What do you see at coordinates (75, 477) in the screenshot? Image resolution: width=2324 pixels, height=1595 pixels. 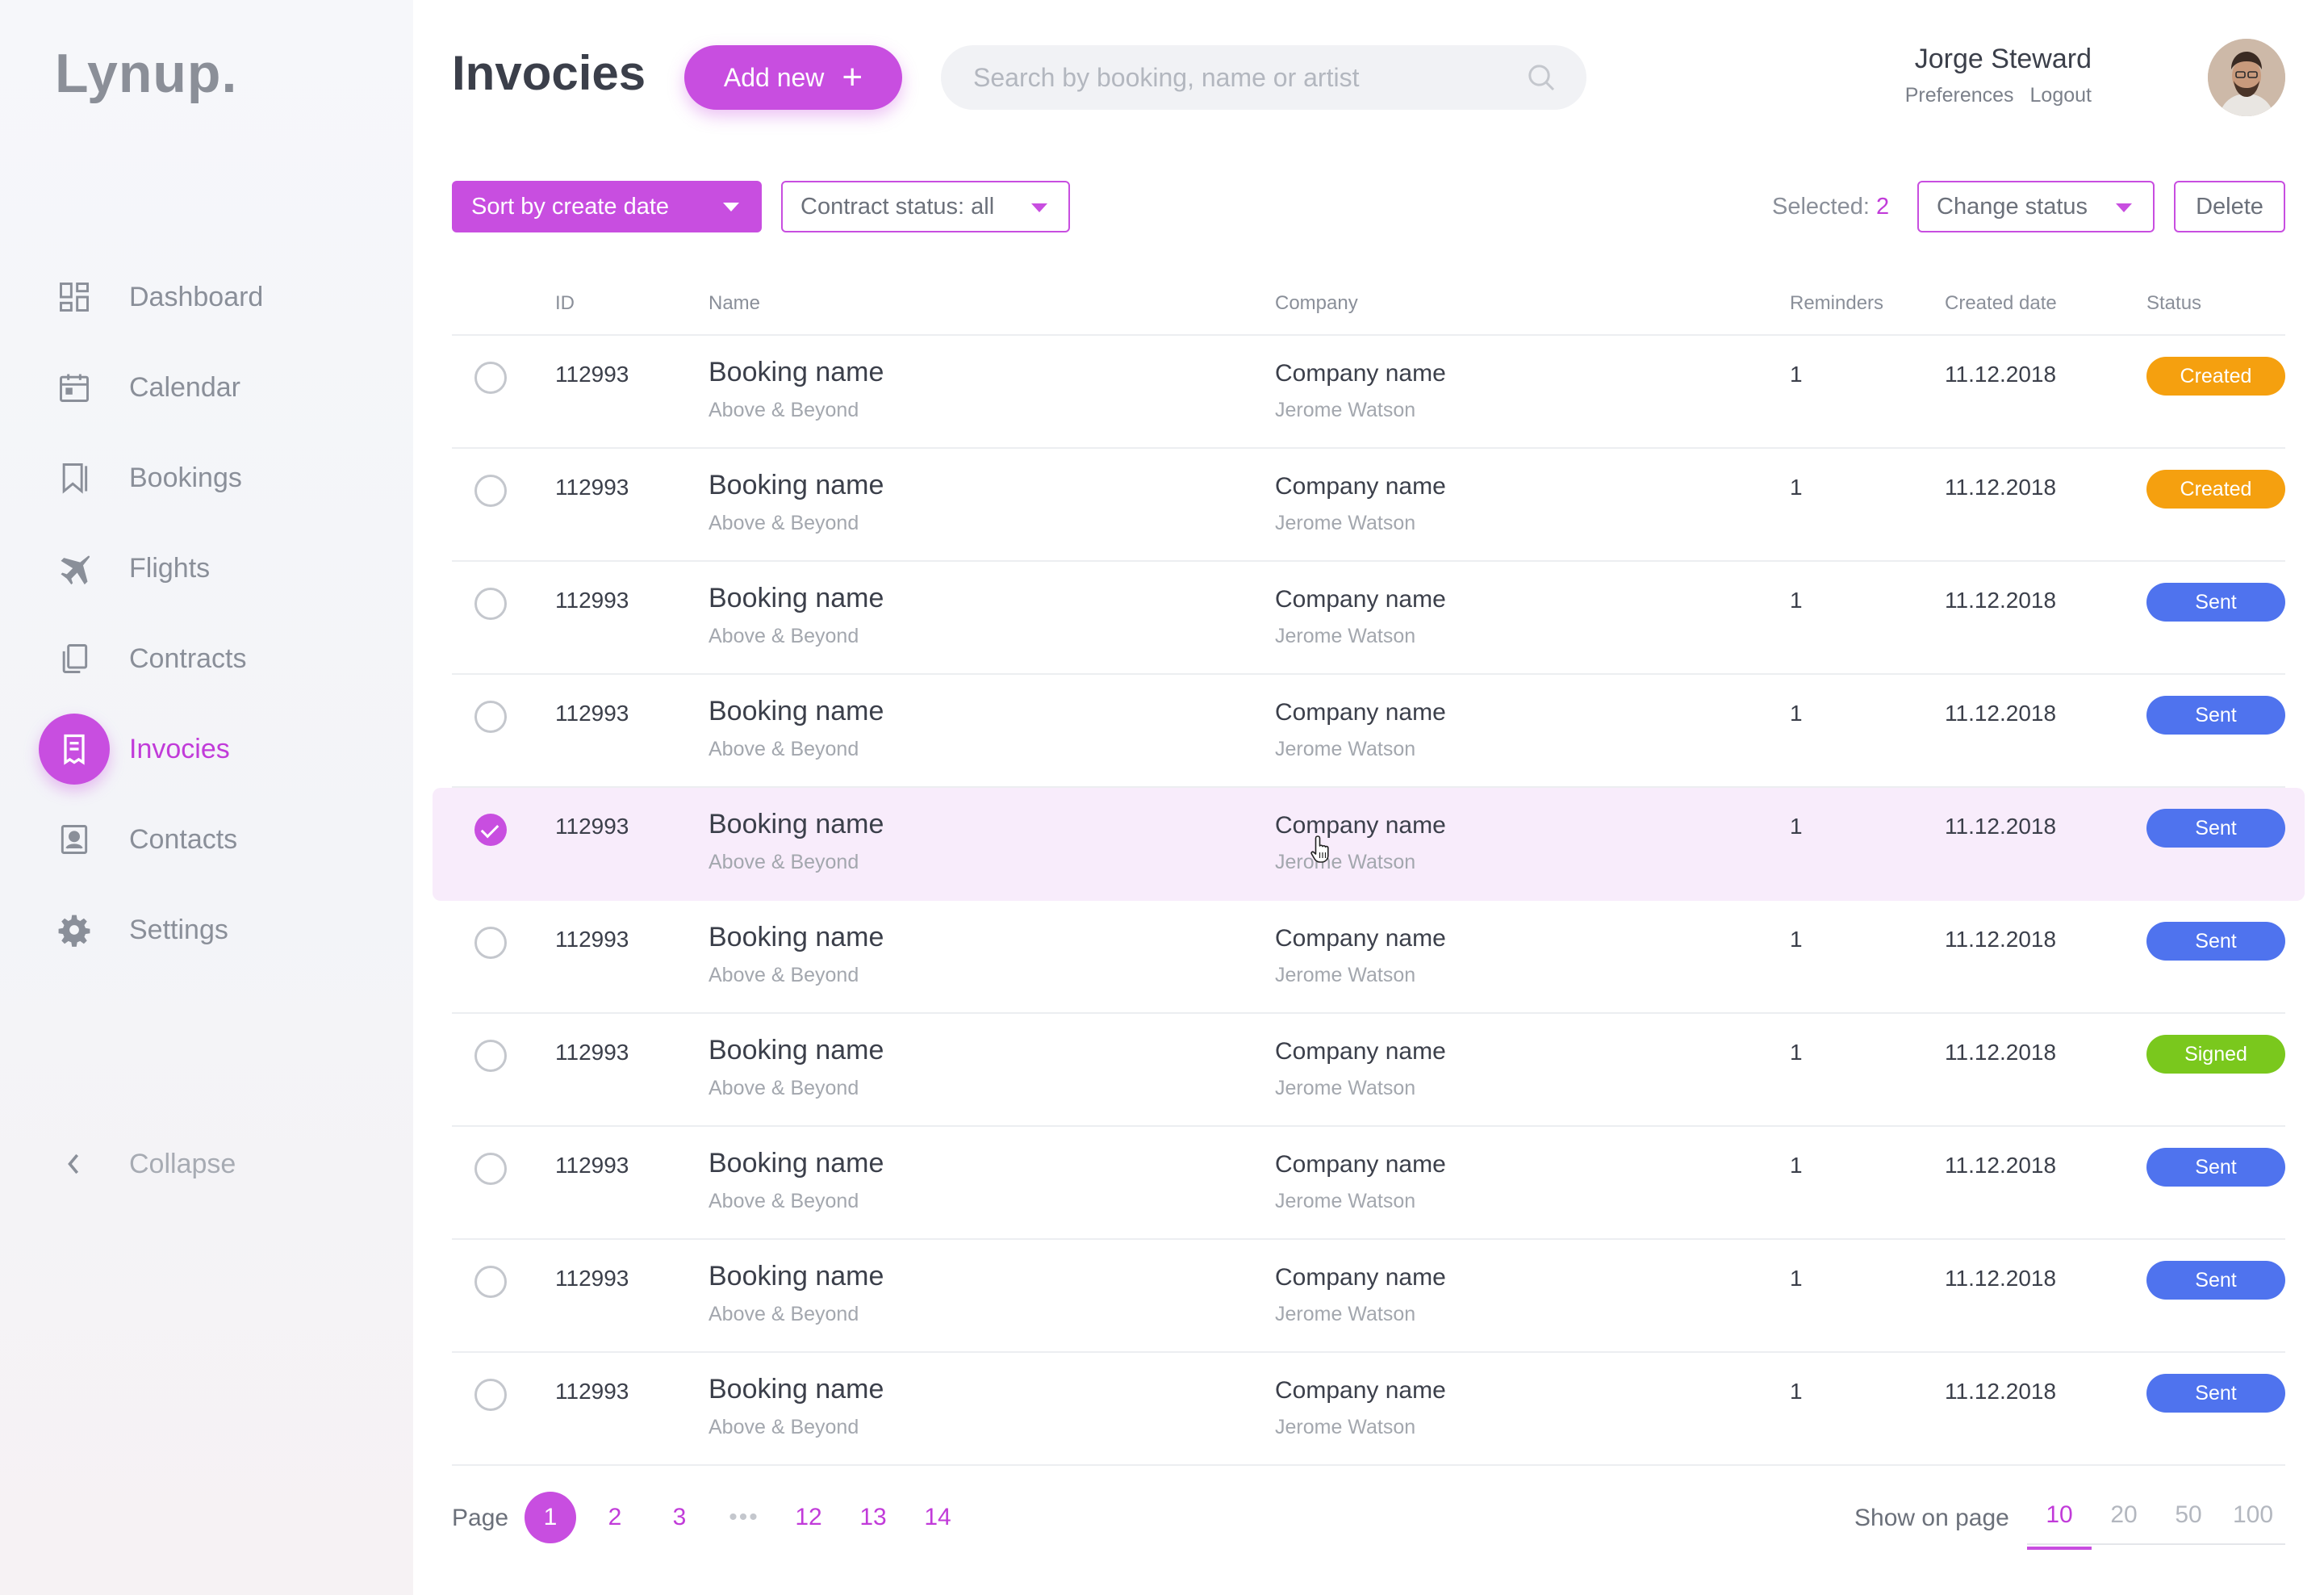 I see `bookmark-icon` at bounding box center [75, 477].